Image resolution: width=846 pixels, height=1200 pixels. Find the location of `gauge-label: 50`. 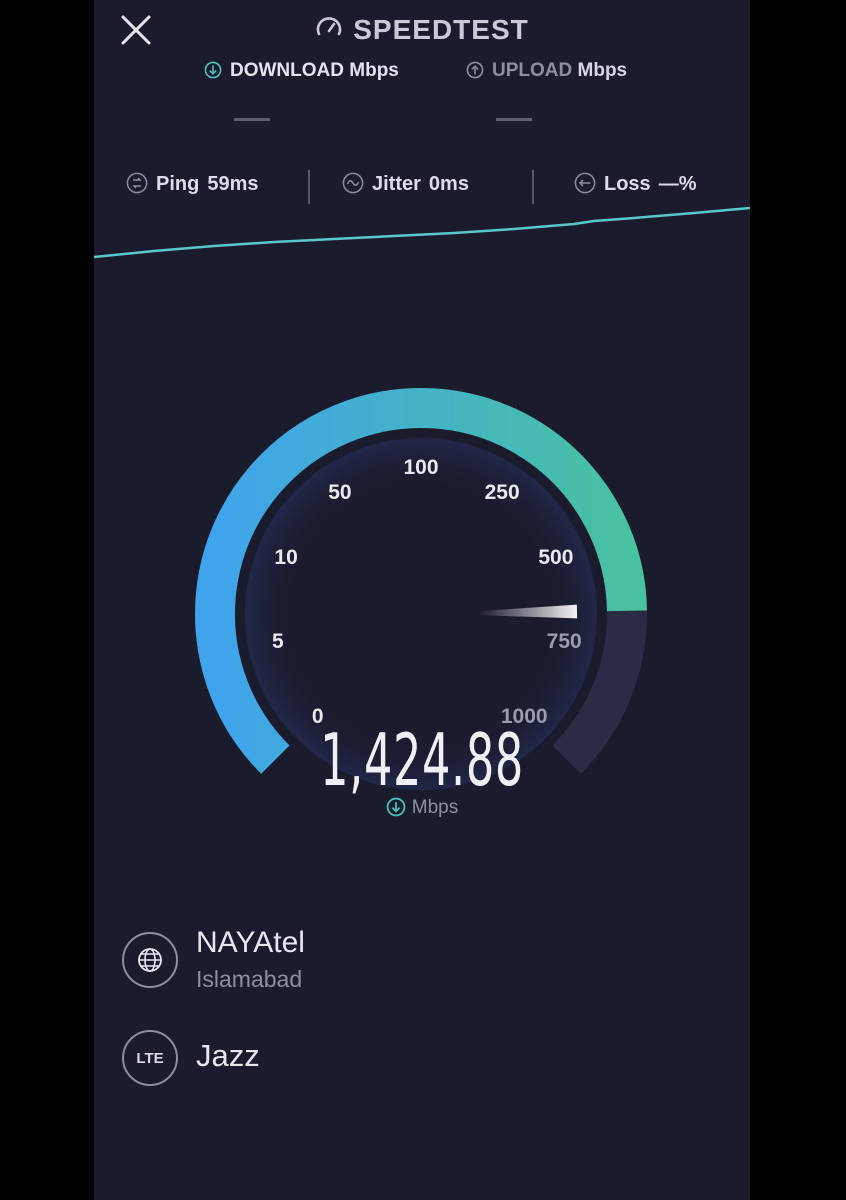

gauge-label: 50 is located at coordinates (340, 492).